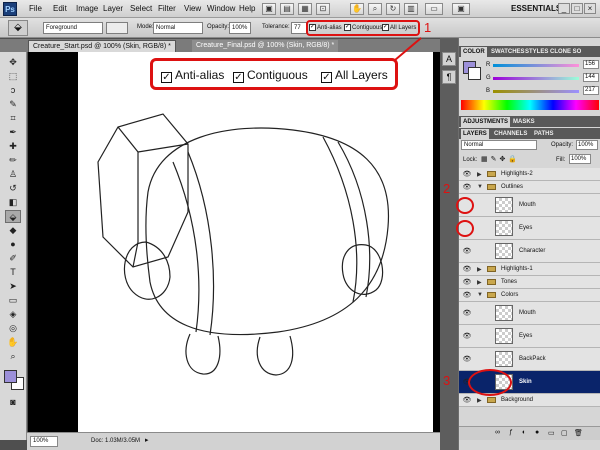  What do you see at coordinates (508, 52) in the screenshot?
I see `tab-swatches: SWATCHES` at bounding box center [508, 52].